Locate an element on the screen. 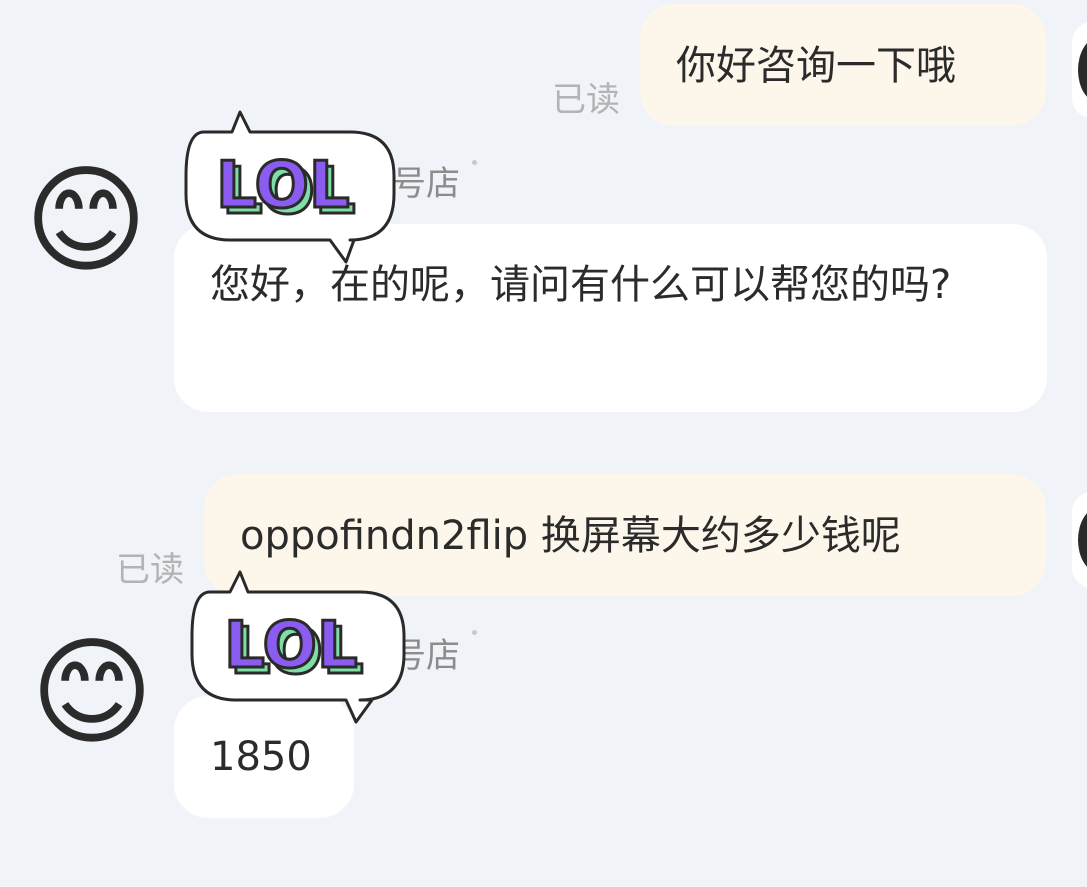  message-text: 1850 is located at coordinates (261, 757).